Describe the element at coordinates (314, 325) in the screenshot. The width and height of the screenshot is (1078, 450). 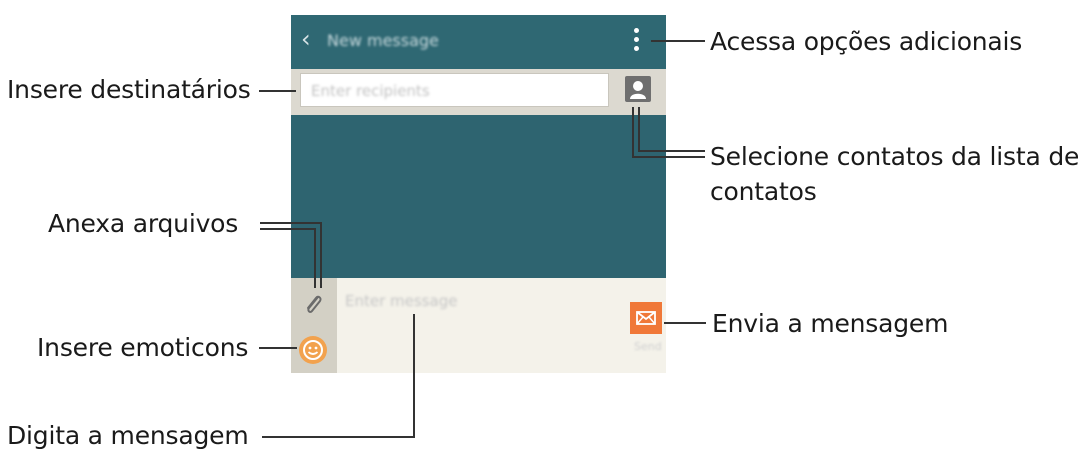
I see `compose-left-strip` at that location.